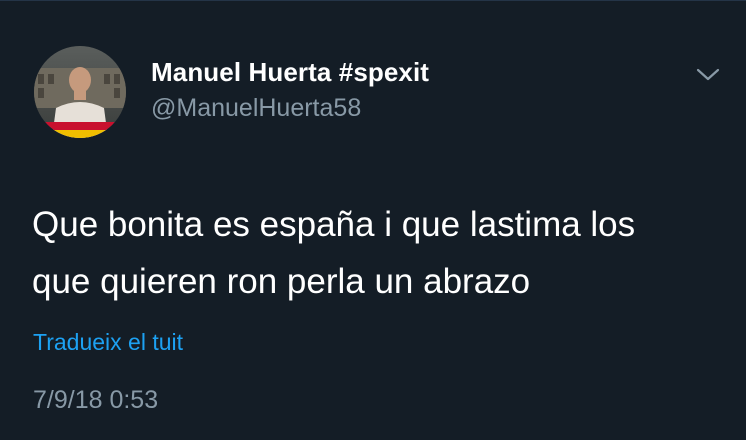 The width and height of the screenshot is (746, 440). Describe the element at coordinates (290, 72) in the screenshot. I see `author-display-name: Manuel Huerta #spexit` at that location.